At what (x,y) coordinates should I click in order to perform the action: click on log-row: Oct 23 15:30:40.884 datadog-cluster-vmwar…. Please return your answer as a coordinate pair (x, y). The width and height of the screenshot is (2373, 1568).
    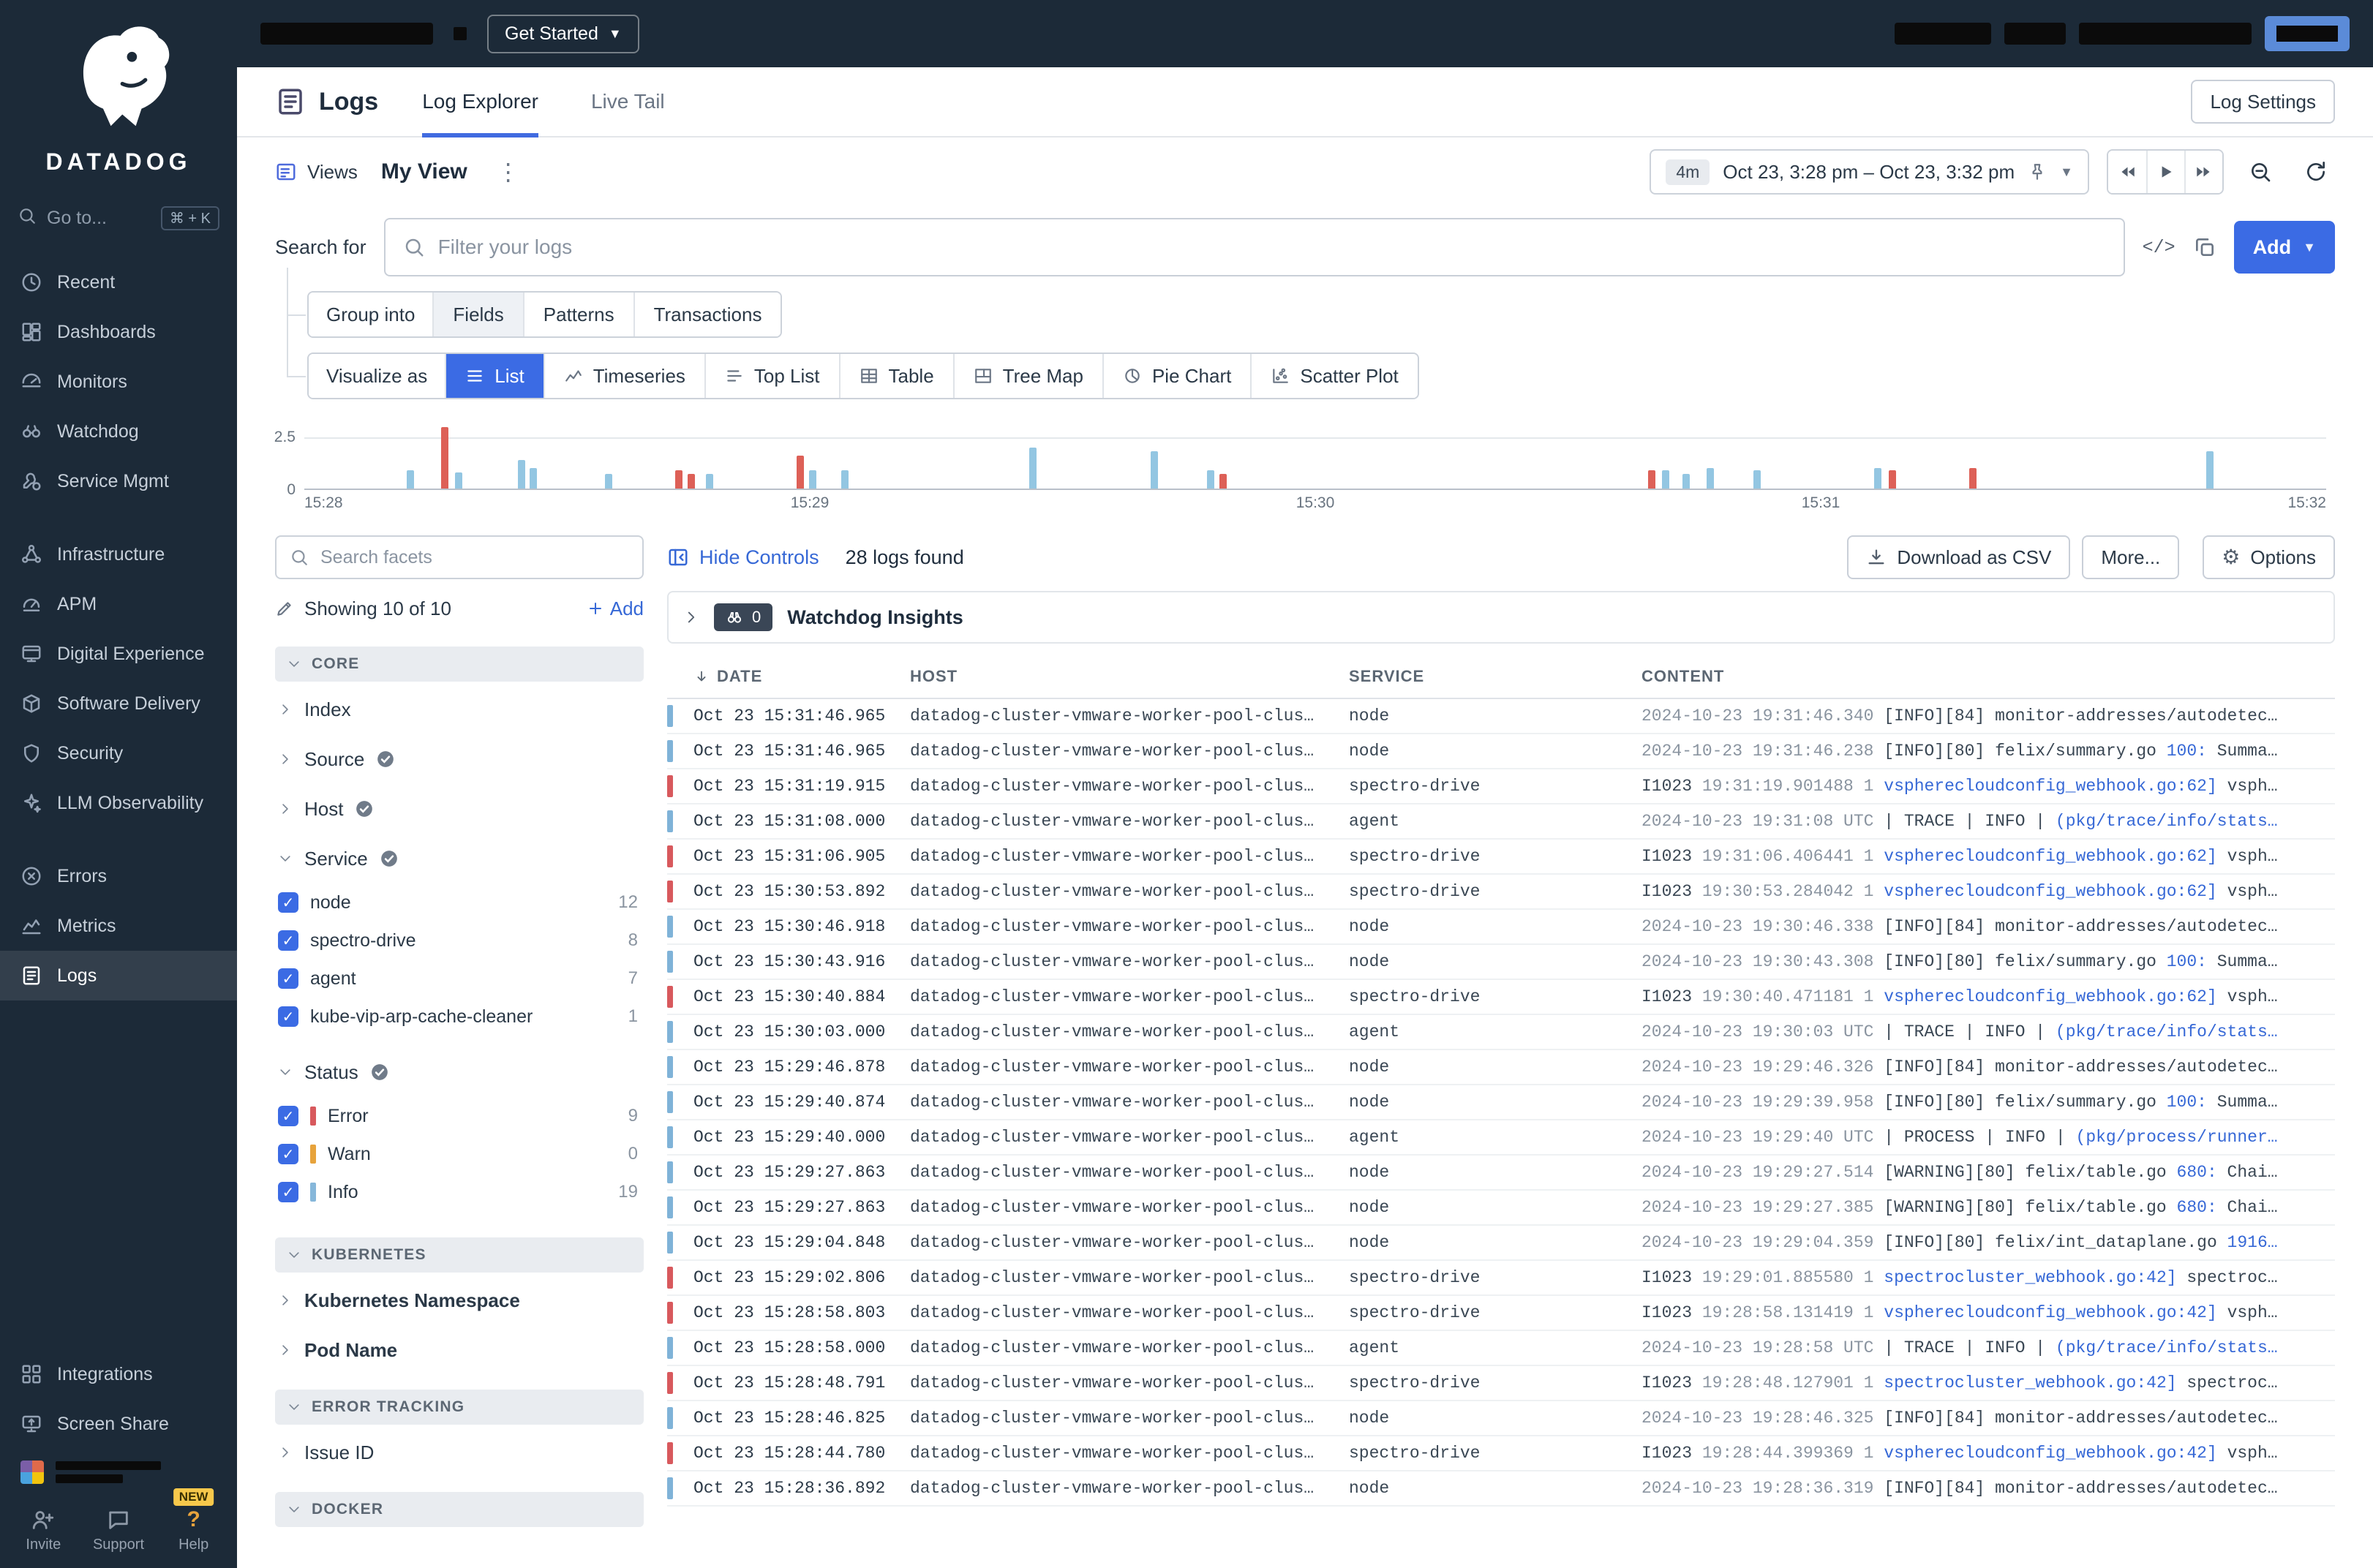
    Looking at the image, I should click on (1501, 997).